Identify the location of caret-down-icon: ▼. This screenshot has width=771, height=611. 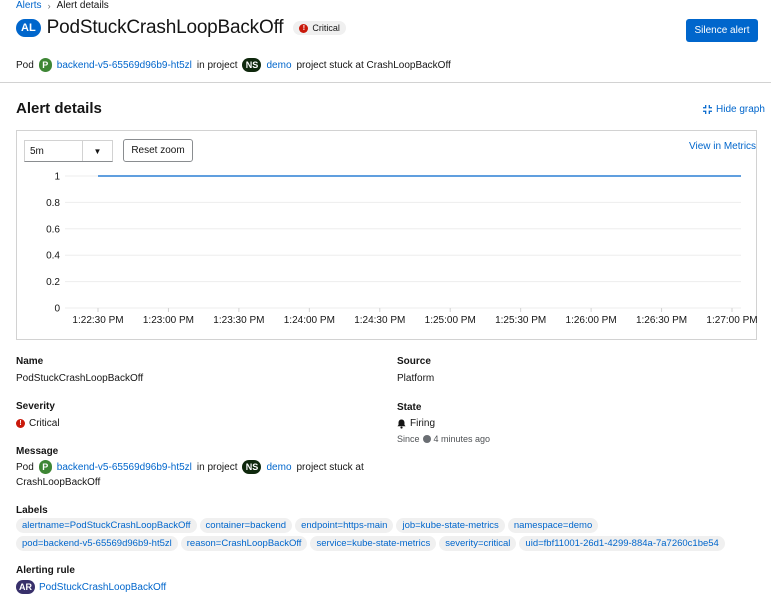
(97, 151).